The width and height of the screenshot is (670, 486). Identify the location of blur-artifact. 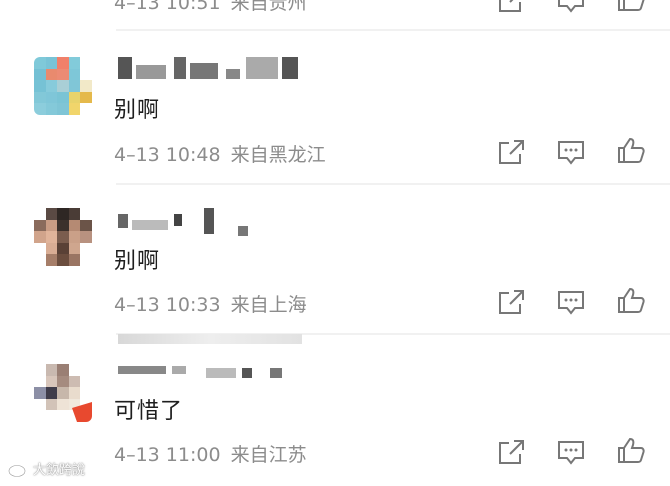
(210, 339).